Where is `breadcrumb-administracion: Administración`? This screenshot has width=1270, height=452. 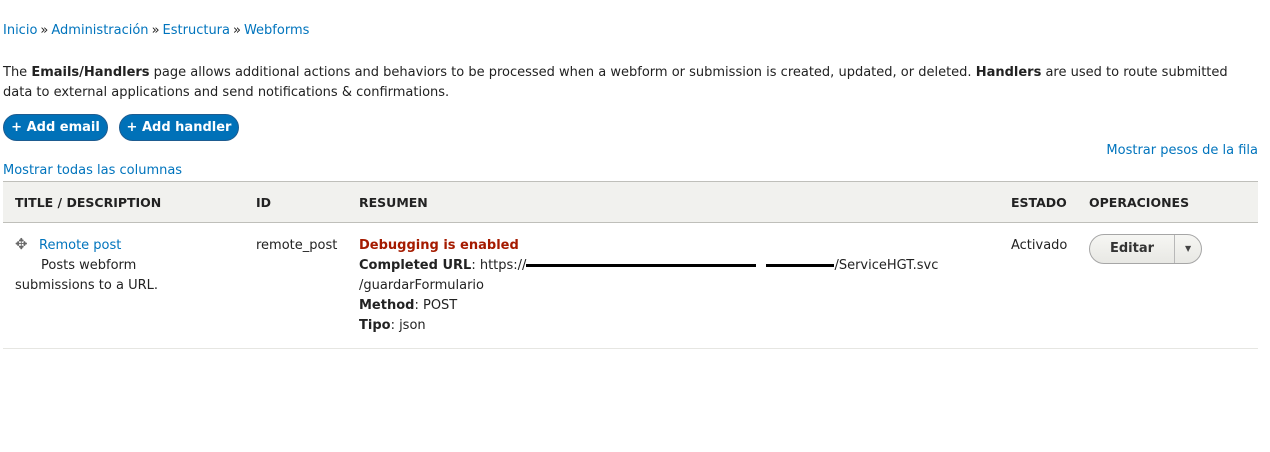 breadcrumb-administracion: Administración is located at coordinates (99, 30).